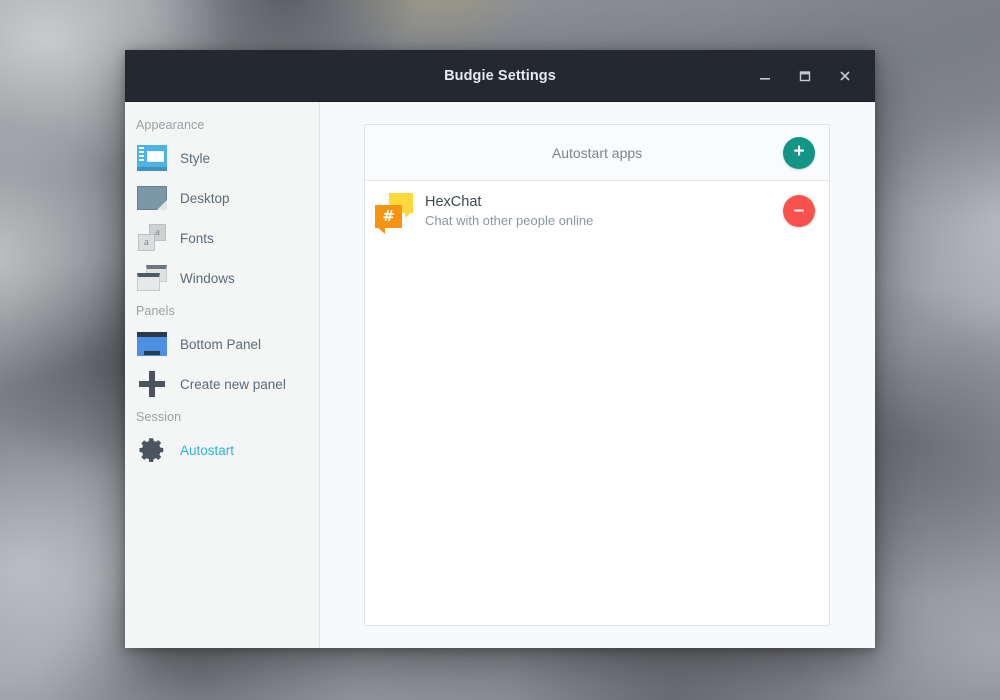  I want to click on sidebar-item-desktop: Desktop, so click(222, 198).